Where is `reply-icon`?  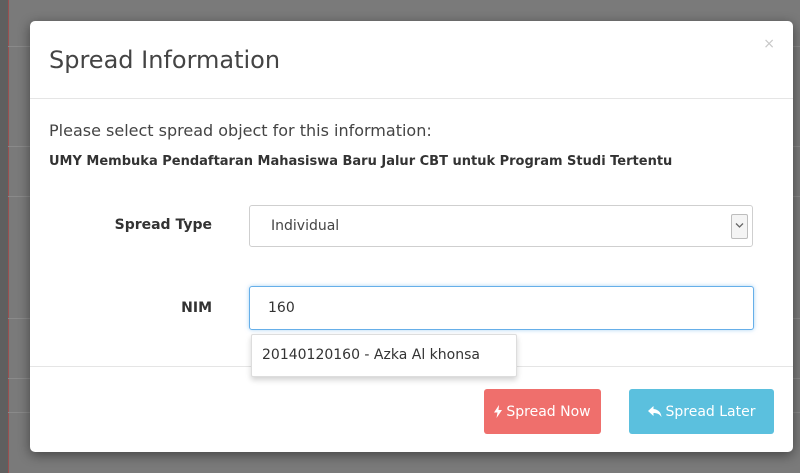
reply-icon is located at coordinates (654, 411).